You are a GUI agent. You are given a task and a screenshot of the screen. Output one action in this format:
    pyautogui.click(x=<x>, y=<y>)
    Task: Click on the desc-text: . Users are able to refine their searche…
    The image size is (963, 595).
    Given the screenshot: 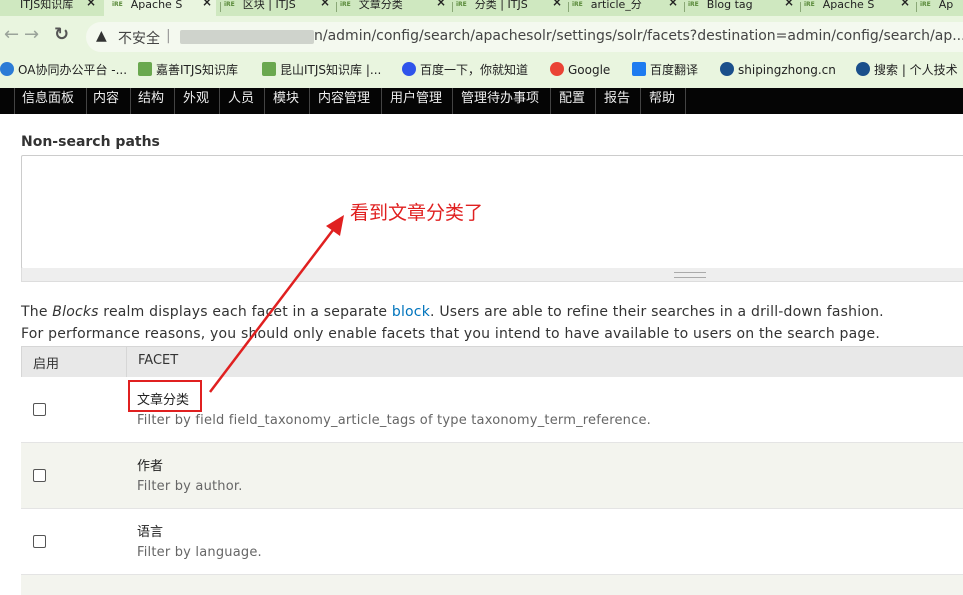 What is the action you would take?
    pyautogui.click(x=657, y=312)
    